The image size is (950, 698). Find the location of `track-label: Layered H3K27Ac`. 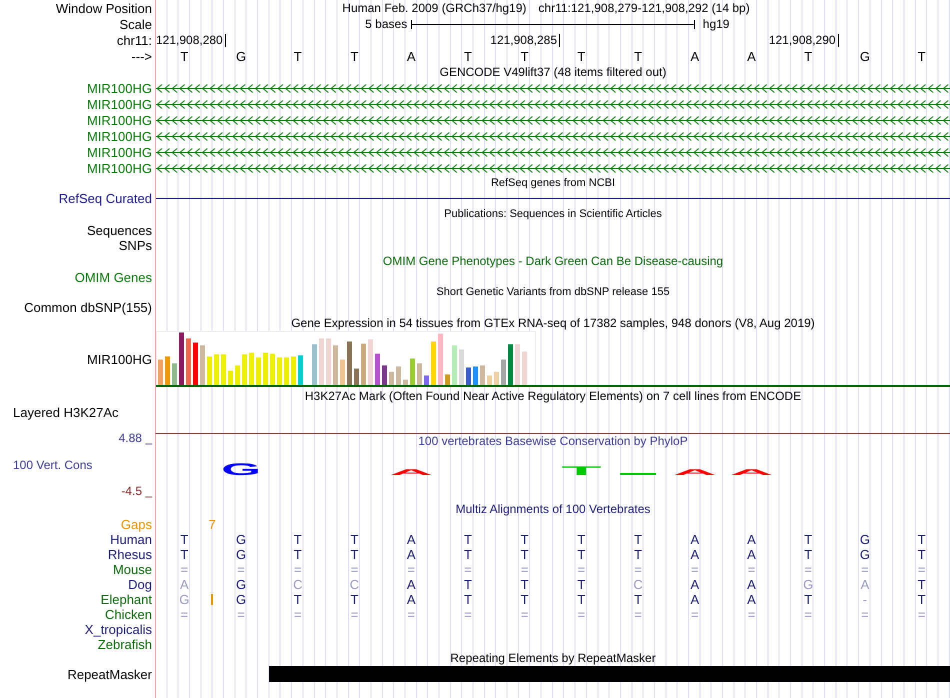

track-label: Layered H3K27Ac is located at coordinates (66, 412).